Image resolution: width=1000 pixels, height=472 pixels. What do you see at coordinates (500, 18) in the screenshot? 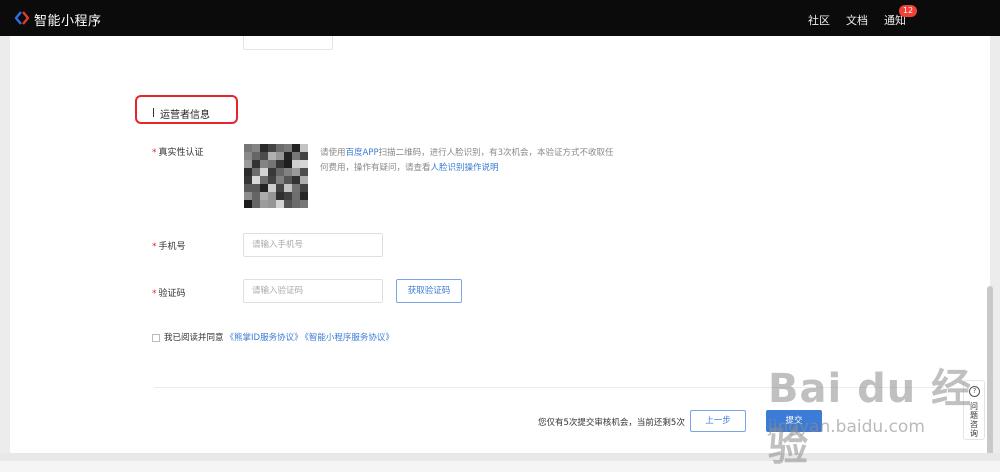
I see `top-navbar: 智能小程序 社区 文档 通知 12` at bounding box center [500, 18].